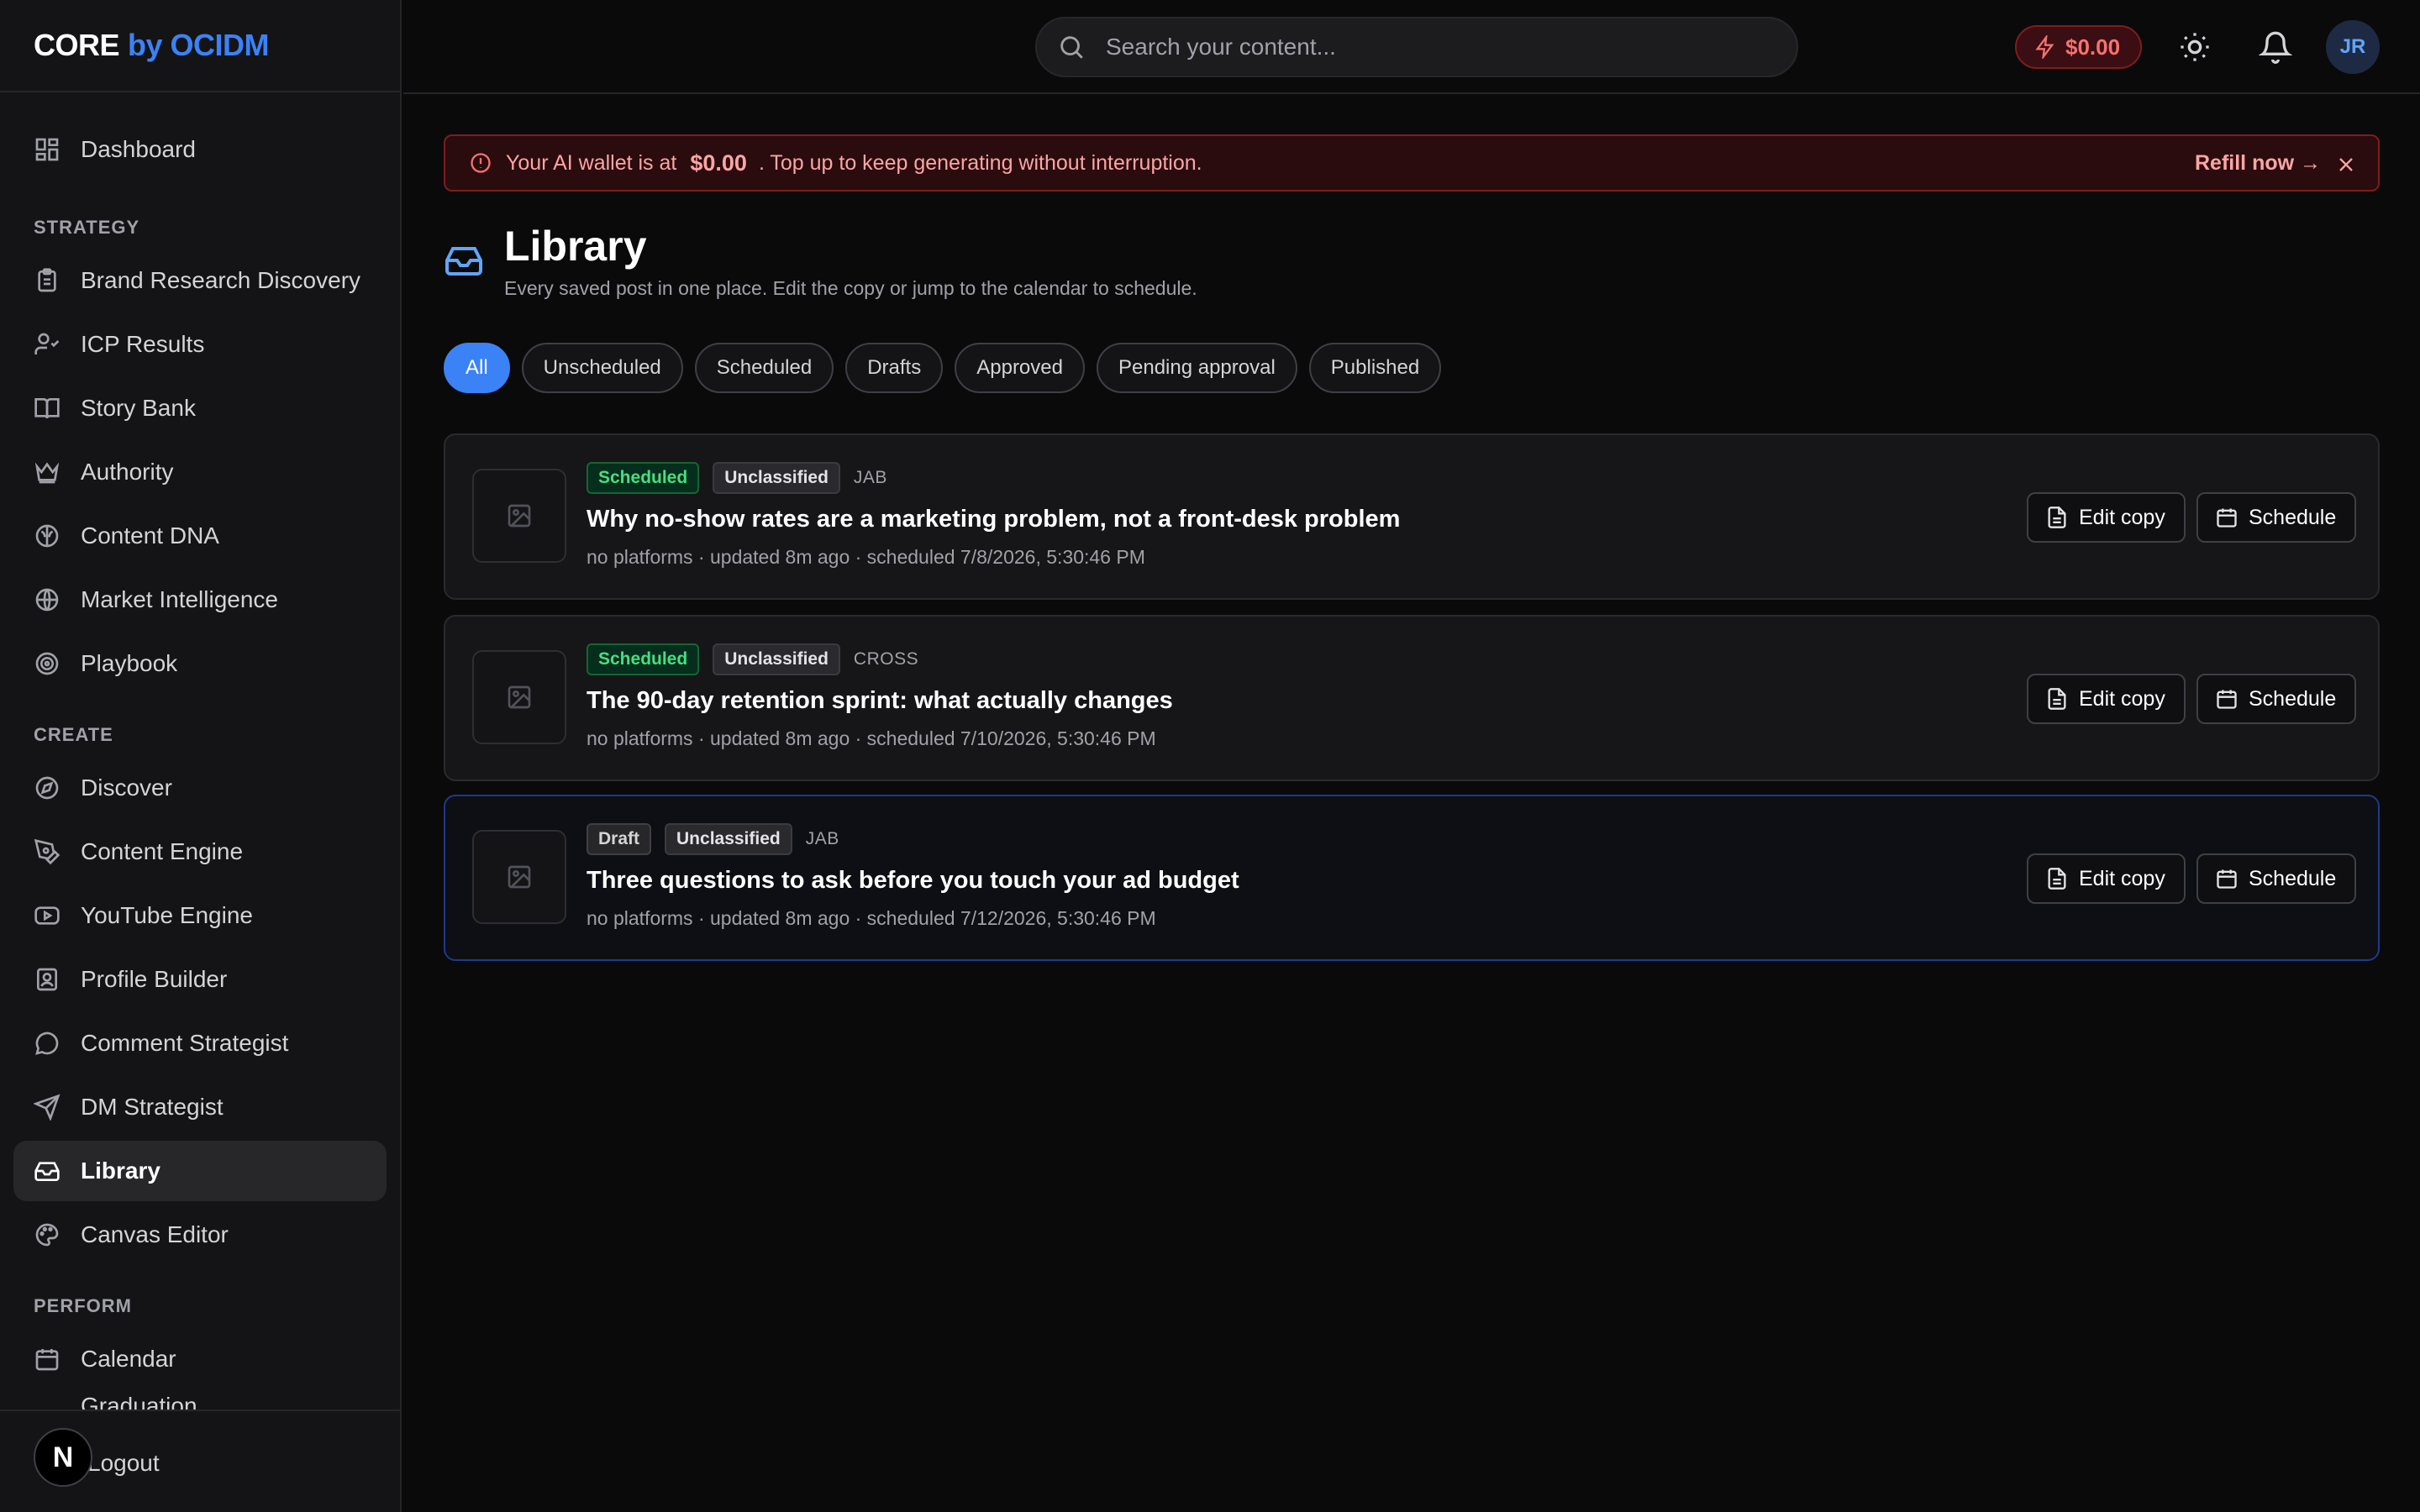  What do you see at coordinates (155, 1234) in the screenshot?
I see `sidebar-item-label: Canvas Editor` at bounding box center [155, 1234].